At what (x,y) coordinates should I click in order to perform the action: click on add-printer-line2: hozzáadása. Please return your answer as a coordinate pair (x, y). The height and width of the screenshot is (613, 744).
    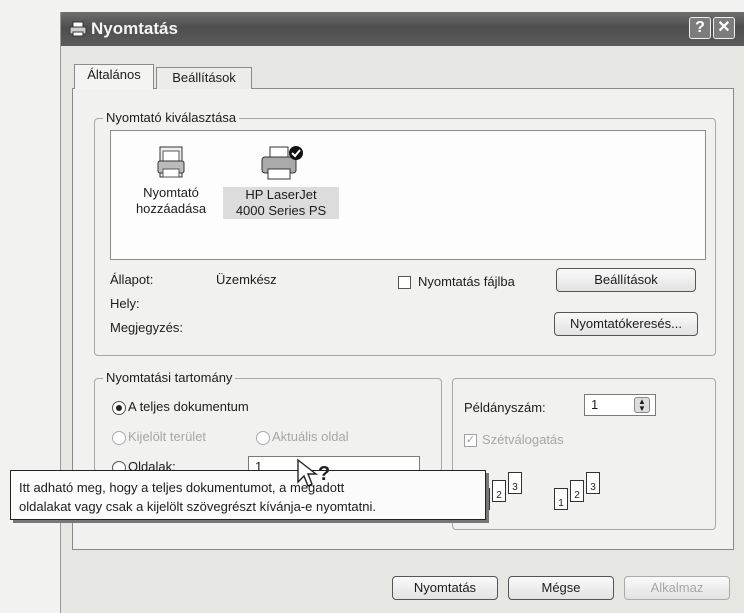
    Looking at the image, I should click on (171, 208).